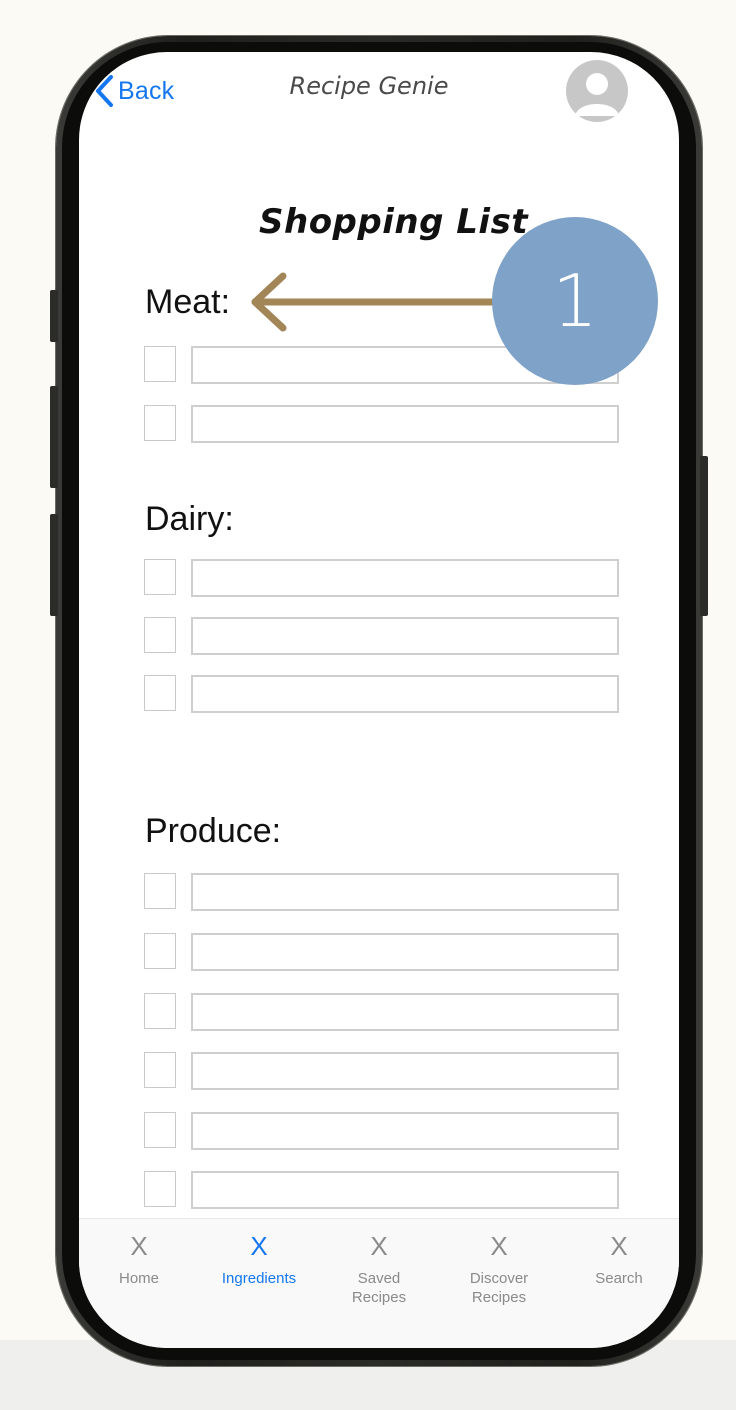  Describe the element at coordinates (213, 831) in the screenshot. I see `section-title-produce: Produce:` at that location.